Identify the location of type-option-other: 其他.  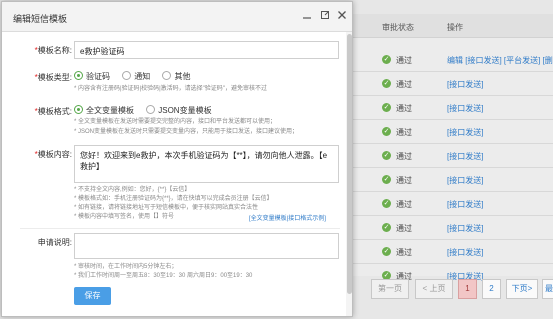
(176, 76).